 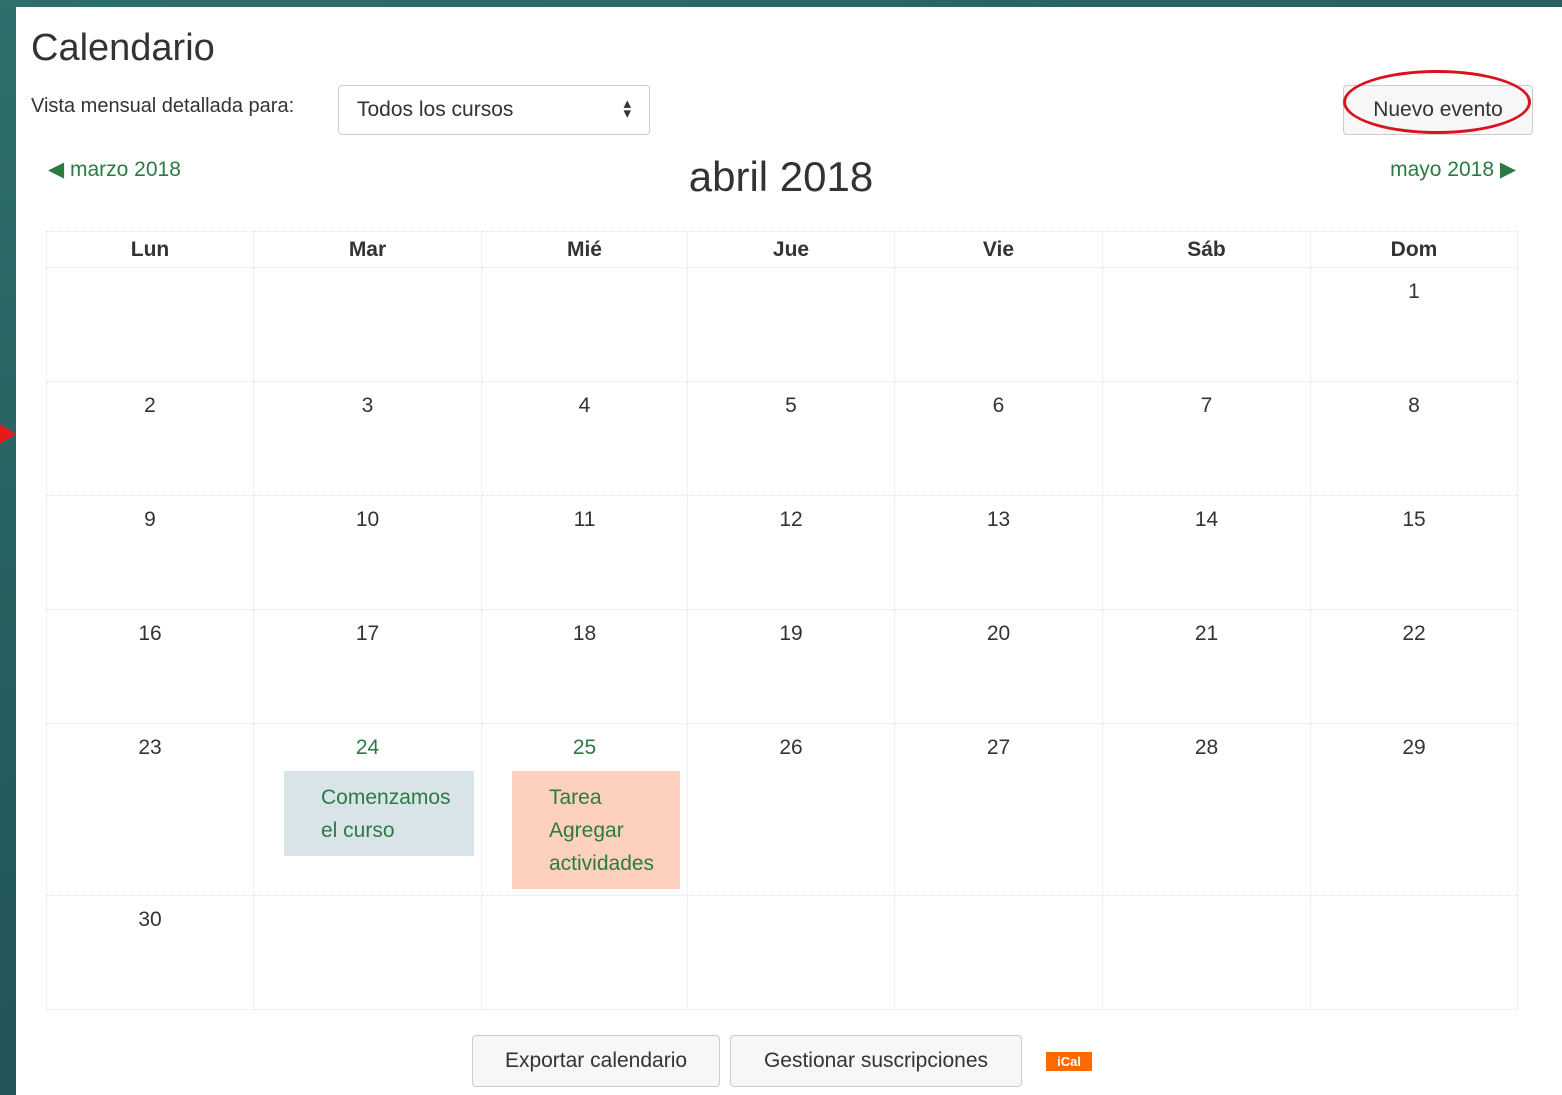 What do you see at coordinates (163, 106) in the screenshot?
I see `course-filter-label: Vista mensual detallada para:` at bounding box center [163, 106].